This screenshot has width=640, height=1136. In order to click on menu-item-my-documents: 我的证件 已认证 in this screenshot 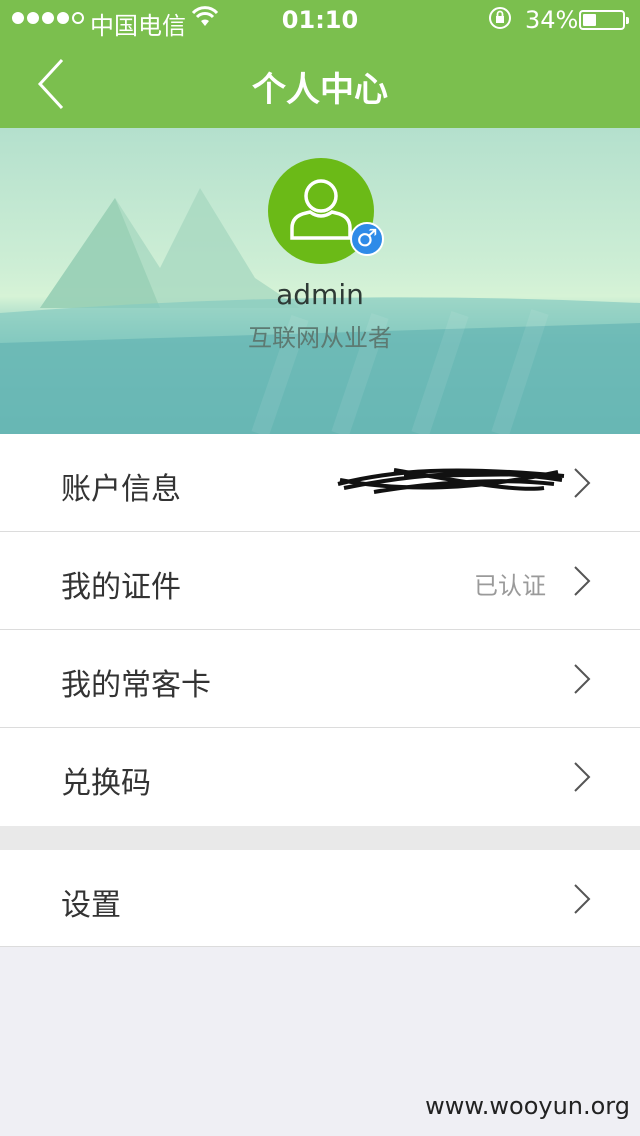, I will do `click(320, 581)`.